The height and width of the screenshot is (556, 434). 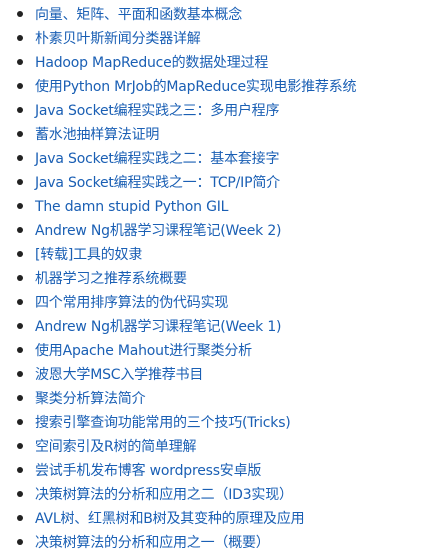 What do you see at coordinates (164, 495) in the screenshot?
I see `post-link: 决策树算法的分析和应用之二（ID3实现）` at bounding box center [164, 495].